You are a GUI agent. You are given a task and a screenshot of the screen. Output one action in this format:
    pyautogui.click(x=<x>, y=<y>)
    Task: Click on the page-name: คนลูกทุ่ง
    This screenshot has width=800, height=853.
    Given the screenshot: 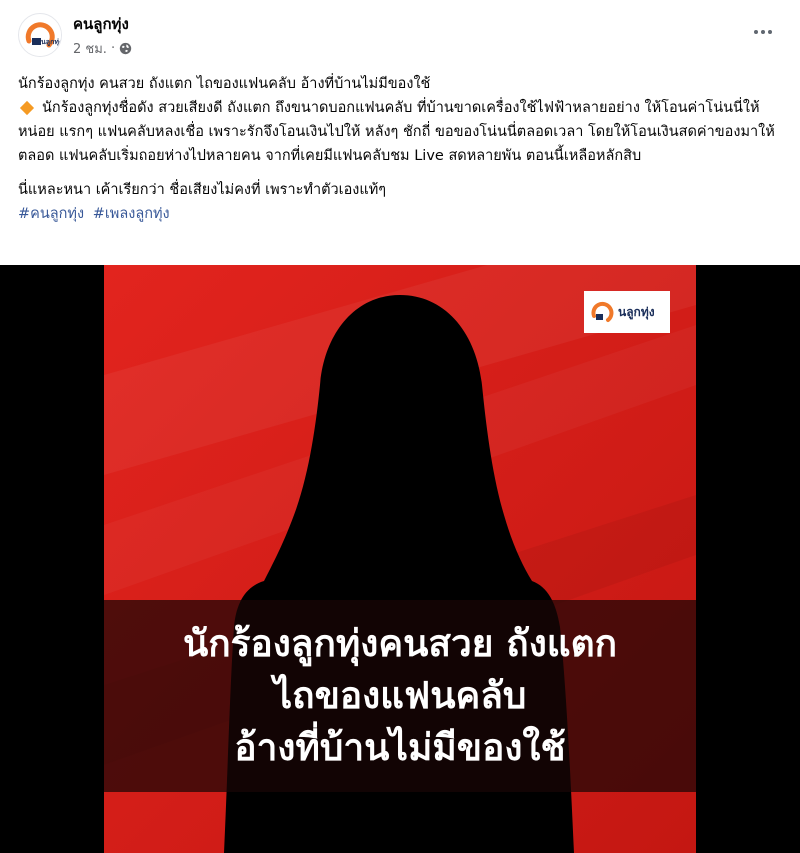 What is the action you would take?
    pyautogui.click(x=101, y=24)
    